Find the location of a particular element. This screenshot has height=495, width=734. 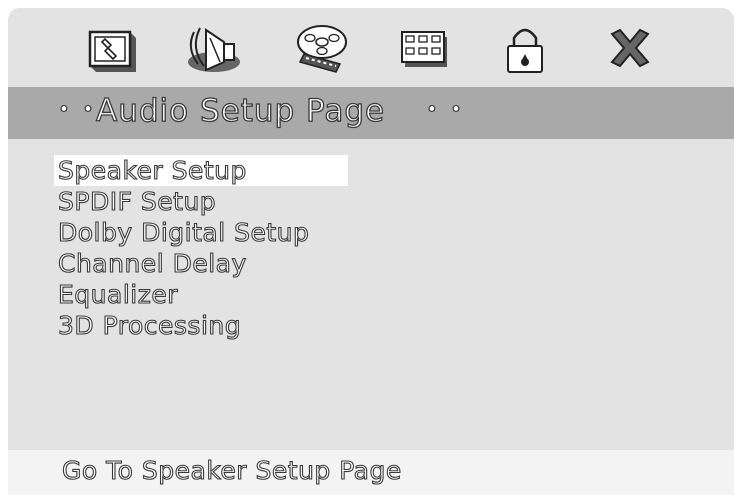

menu-item-equalizer: Equalizer is located at coordinates (201, 294).